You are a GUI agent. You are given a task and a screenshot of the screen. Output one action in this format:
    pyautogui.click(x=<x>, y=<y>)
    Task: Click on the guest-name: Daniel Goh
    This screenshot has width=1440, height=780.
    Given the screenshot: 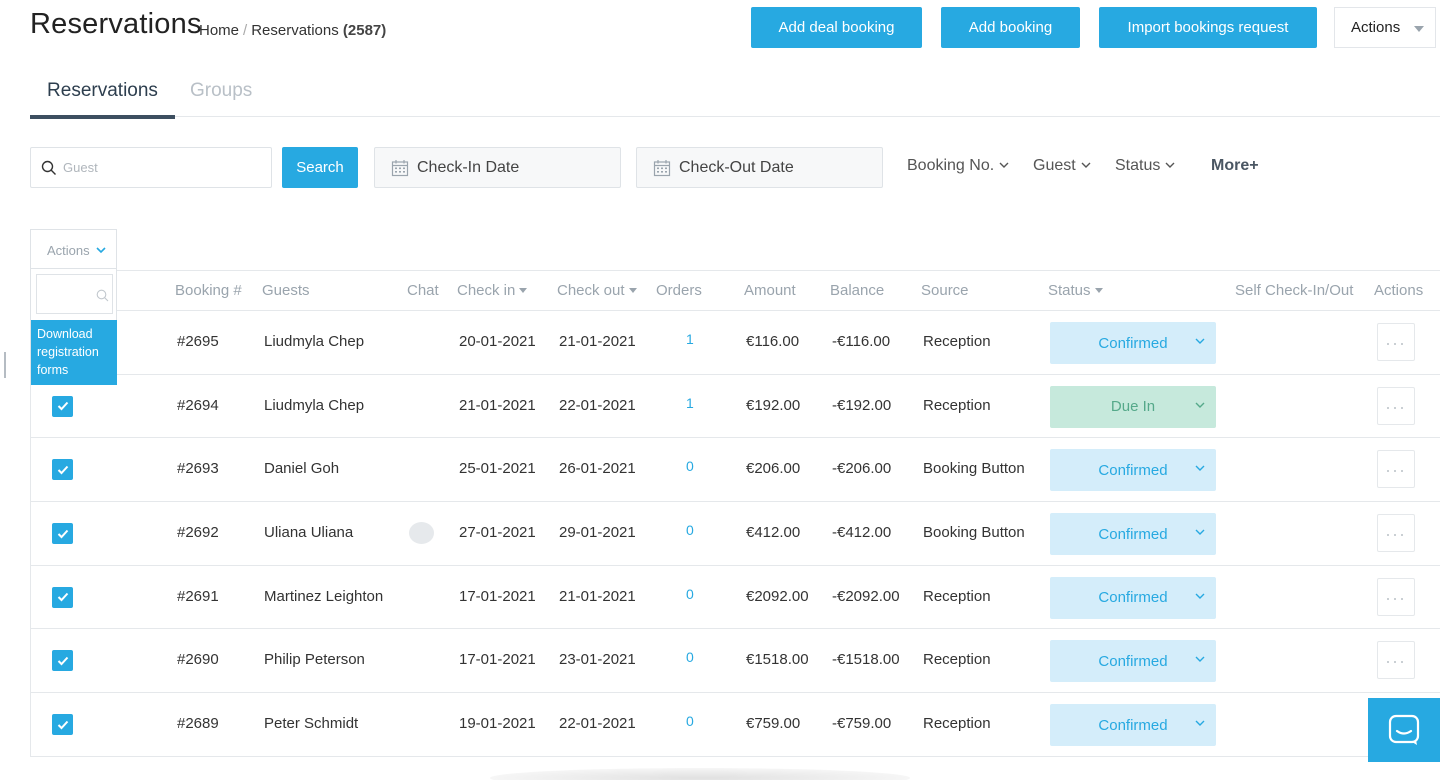 What is the action you would take?
    pyautogui.click(x=301, y=468)
    